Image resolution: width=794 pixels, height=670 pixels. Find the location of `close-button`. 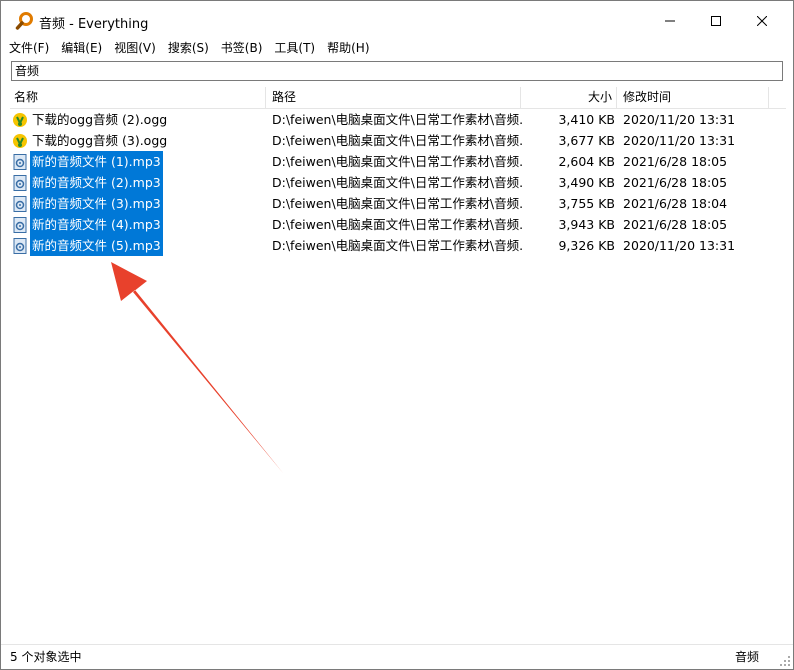

close-button is located at coordinates (762, 21).